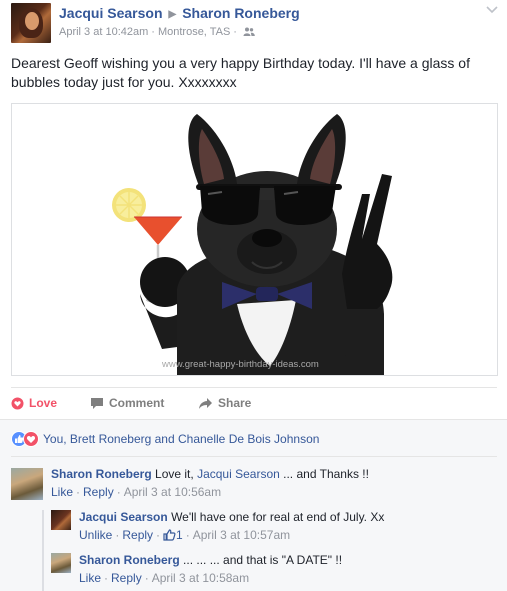 The image size is (507, 591). I want to click on friends-icon, so click(249, 31).